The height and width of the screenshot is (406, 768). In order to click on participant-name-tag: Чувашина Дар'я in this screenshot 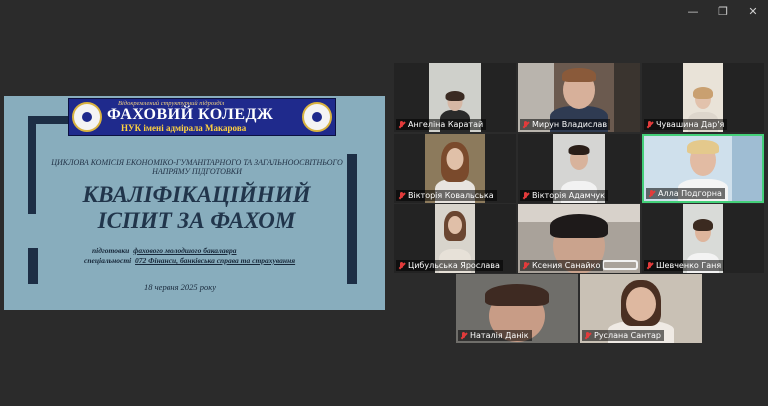, I will do `click(686, 124)`.